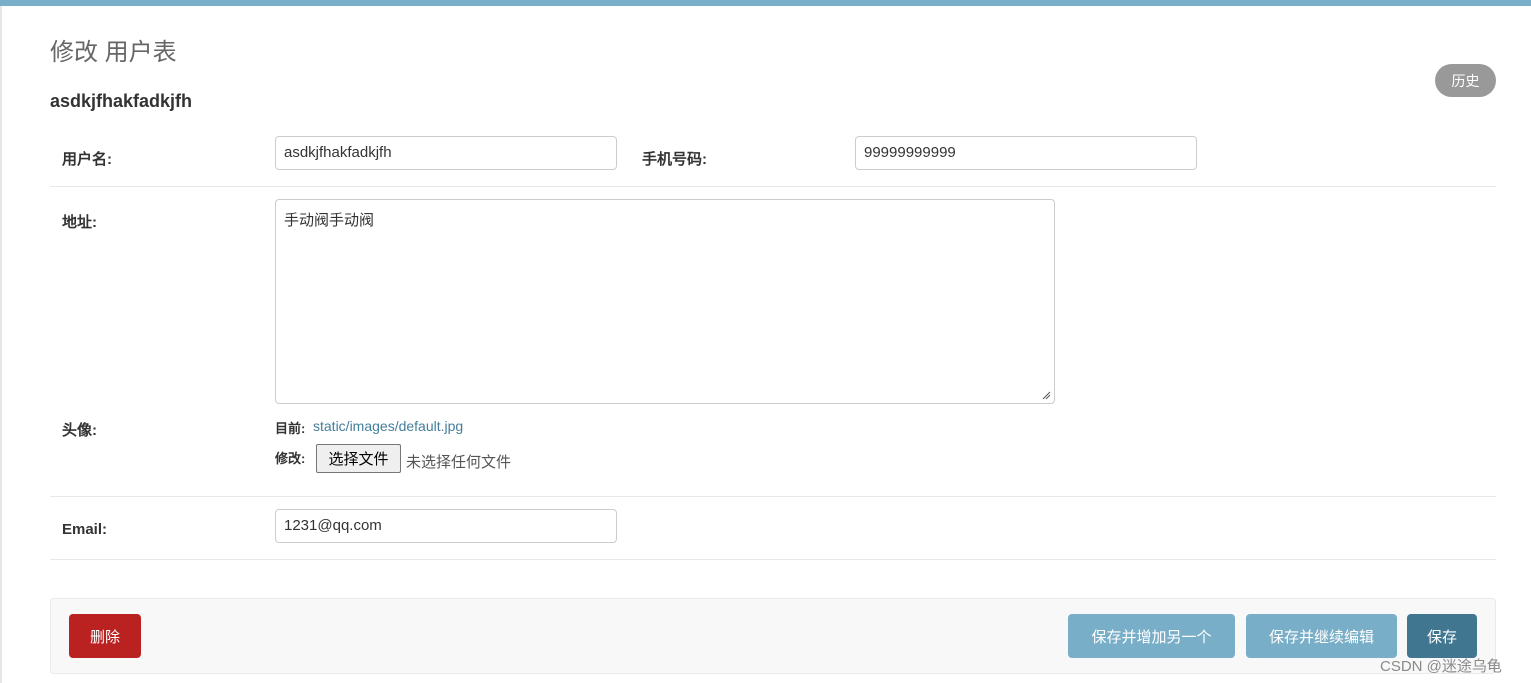  Describe the element at coordinates (87, 159) in the screenshot. I see `username-label: 用户名:` at that location.